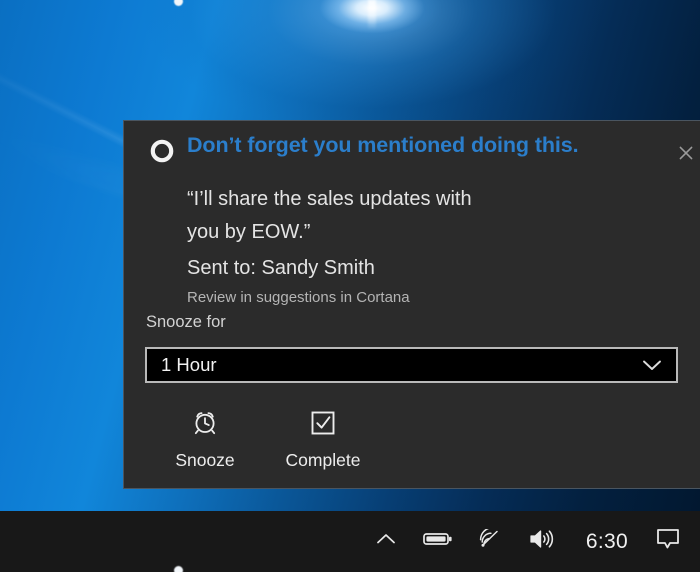  What do you see at coordinates (383, 145) in the screenshot?
I see `notification-title: Don’t forget you mentioned doing this.` at bounding box center [383, 145].